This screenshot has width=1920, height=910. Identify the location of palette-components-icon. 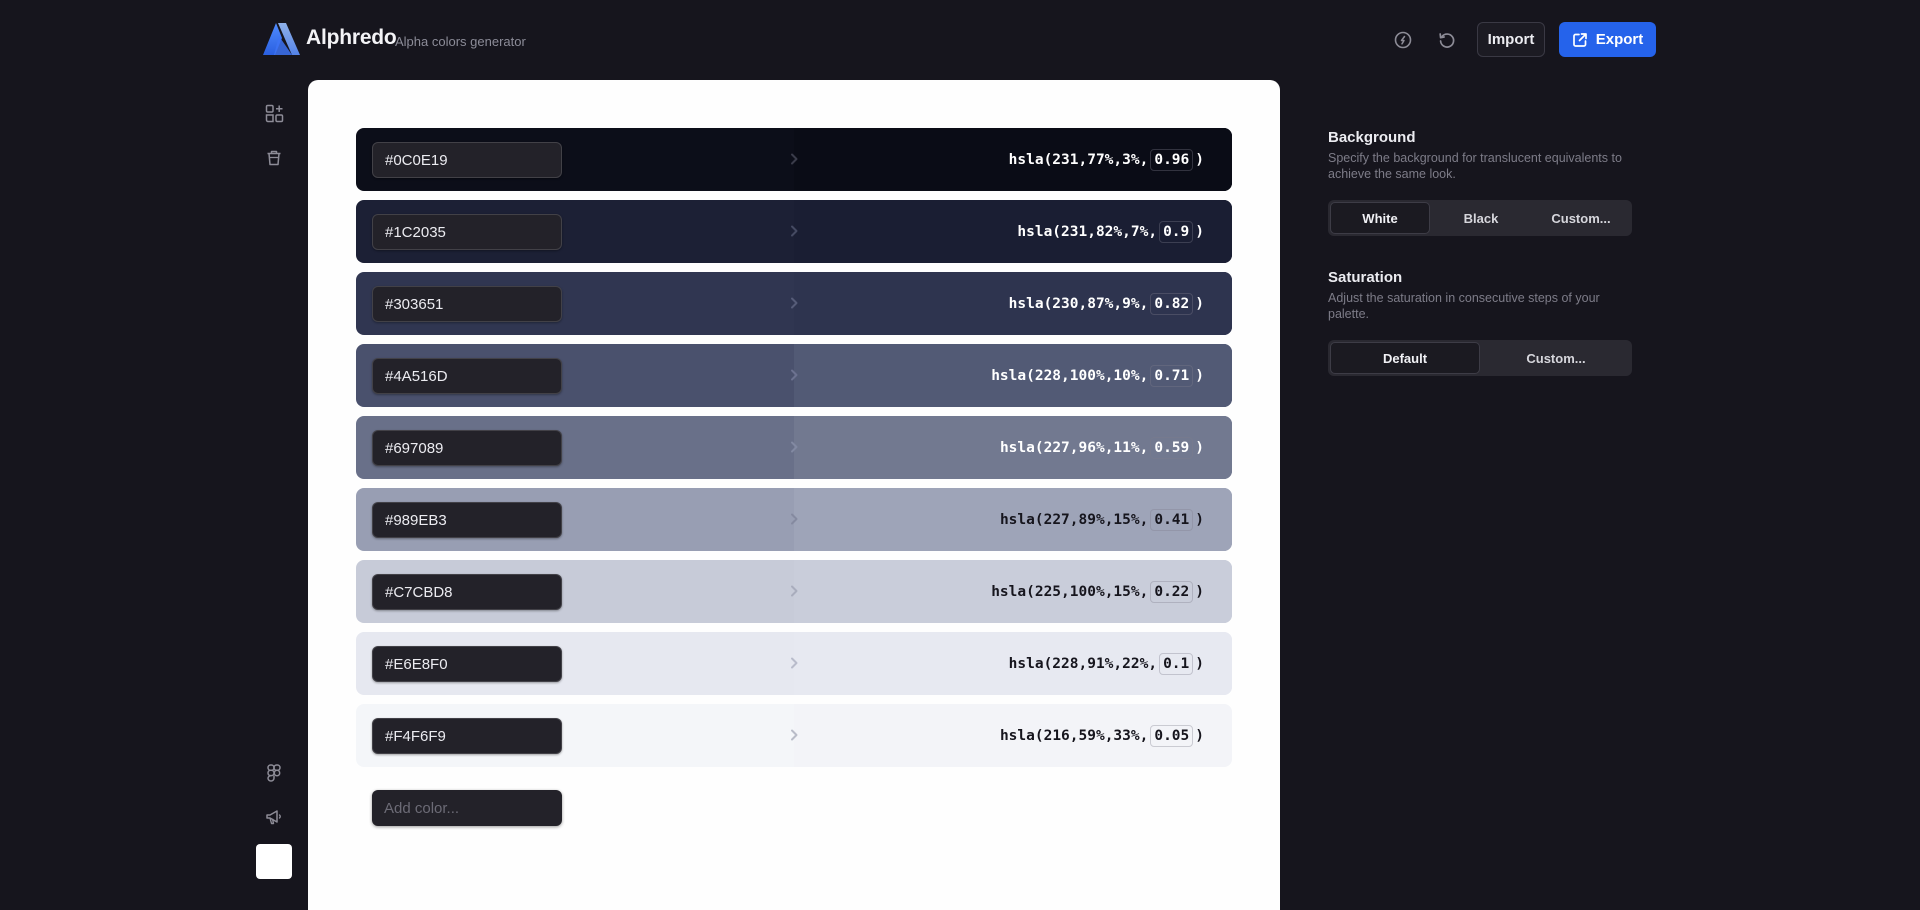
(274, 113).